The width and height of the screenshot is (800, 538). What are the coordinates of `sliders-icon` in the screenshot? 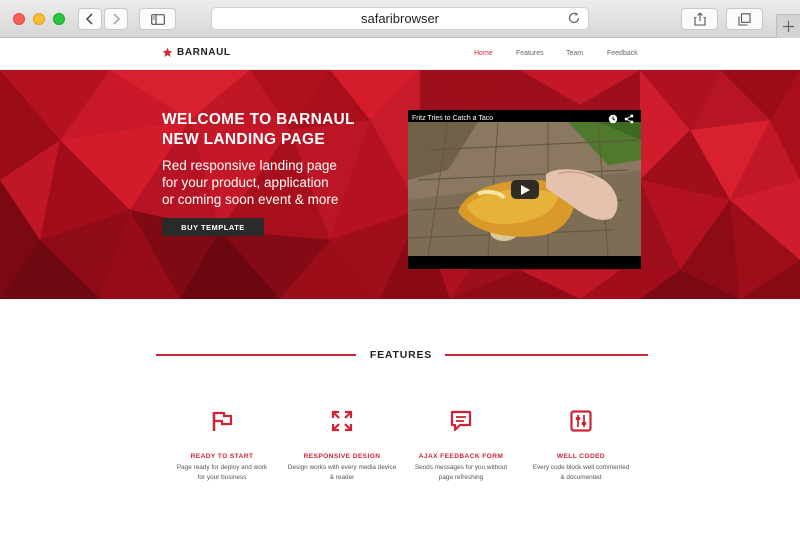 It's located at (581, 421).